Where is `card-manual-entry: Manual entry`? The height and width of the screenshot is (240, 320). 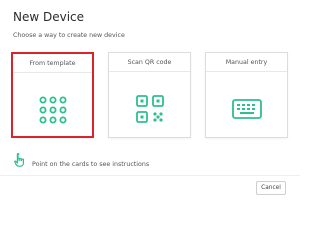
card-manual-entry: Manual entry is located at coordinates (246, 95).